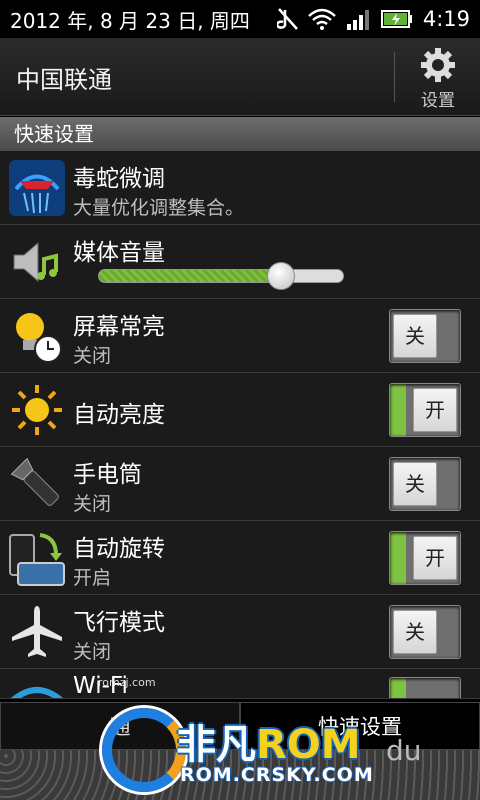  Describe the element at coordinates (287, 19) in the screenshot. I see `no-sound-icon` at that location.